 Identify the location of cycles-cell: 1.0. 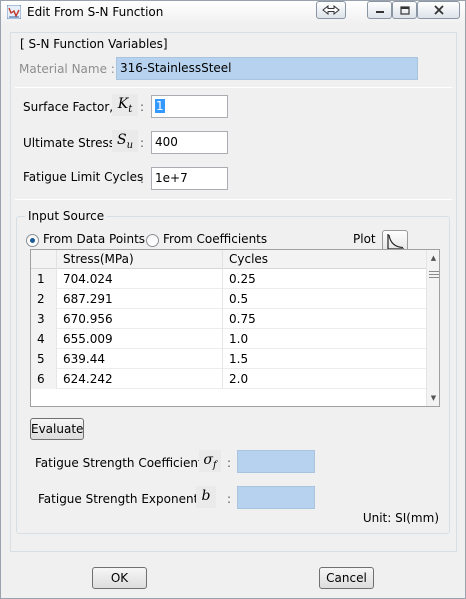
(325, 339).